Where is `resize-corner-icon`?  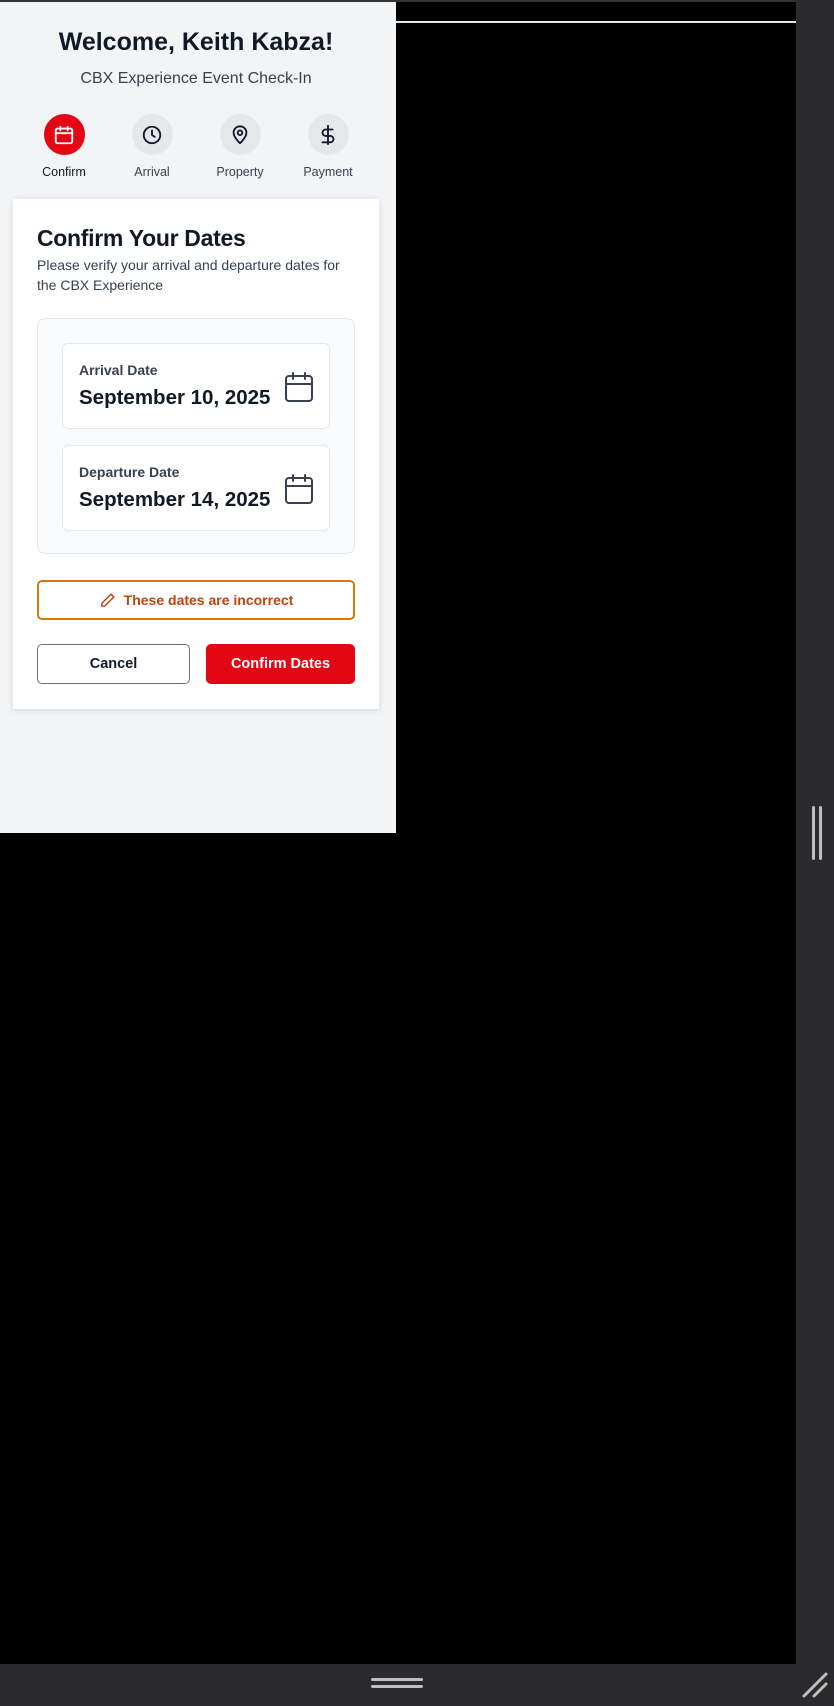 resize-corner-icon is located at coordinates (815, 1685).